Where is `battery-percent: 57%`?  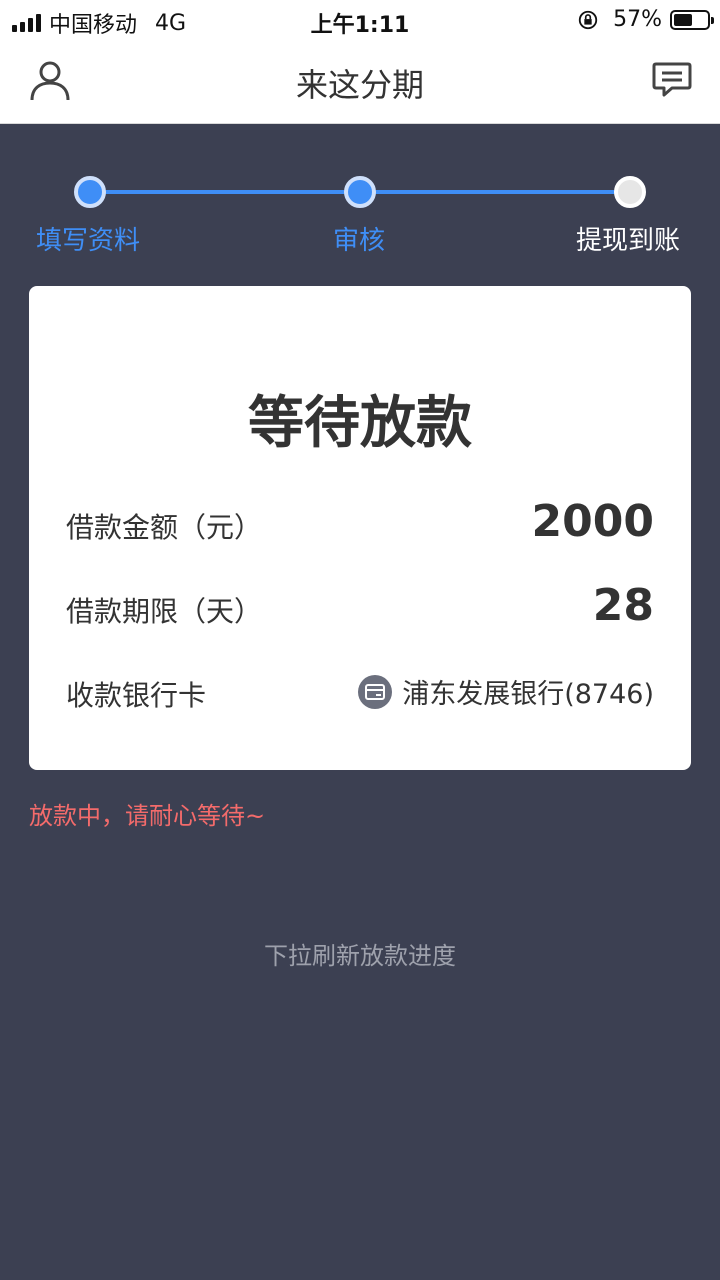
battery-percent: 57% is located at coordinates (637, 19).